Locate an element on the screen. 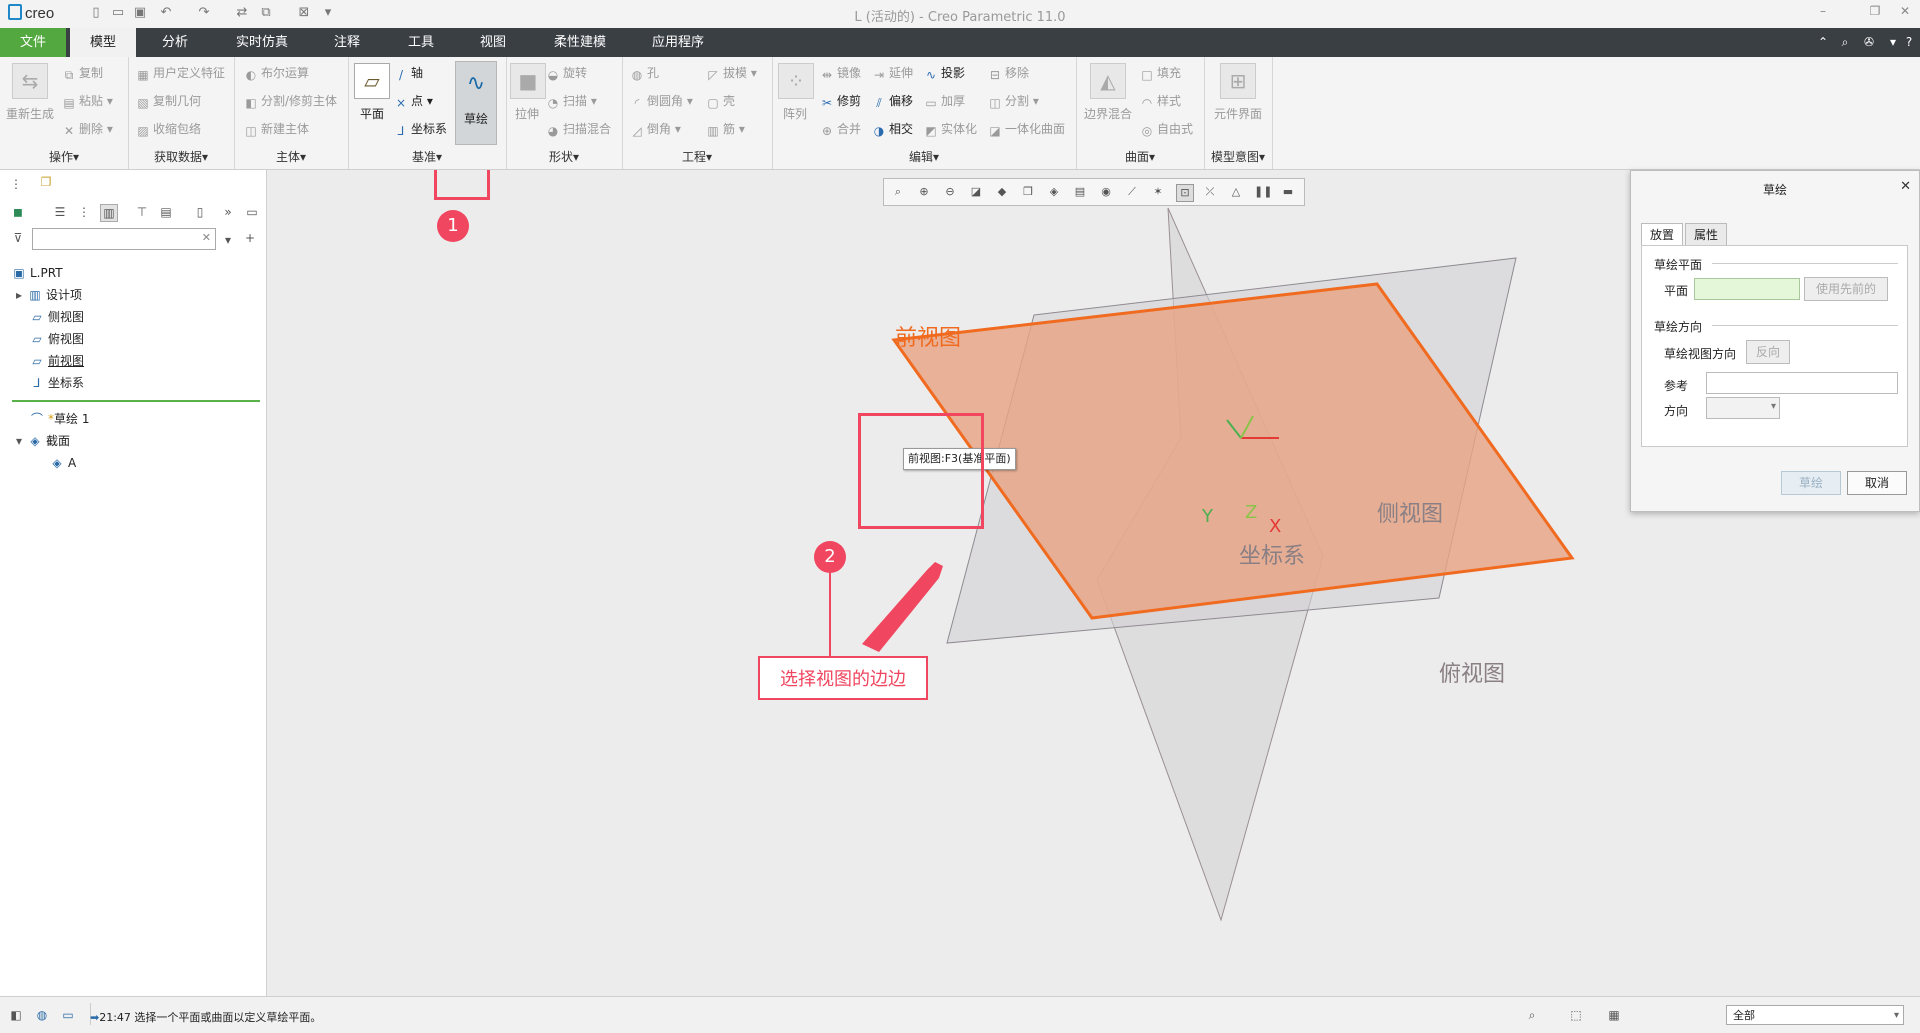  clear-search-icon: ✕ is located at coordinates (206, 237).